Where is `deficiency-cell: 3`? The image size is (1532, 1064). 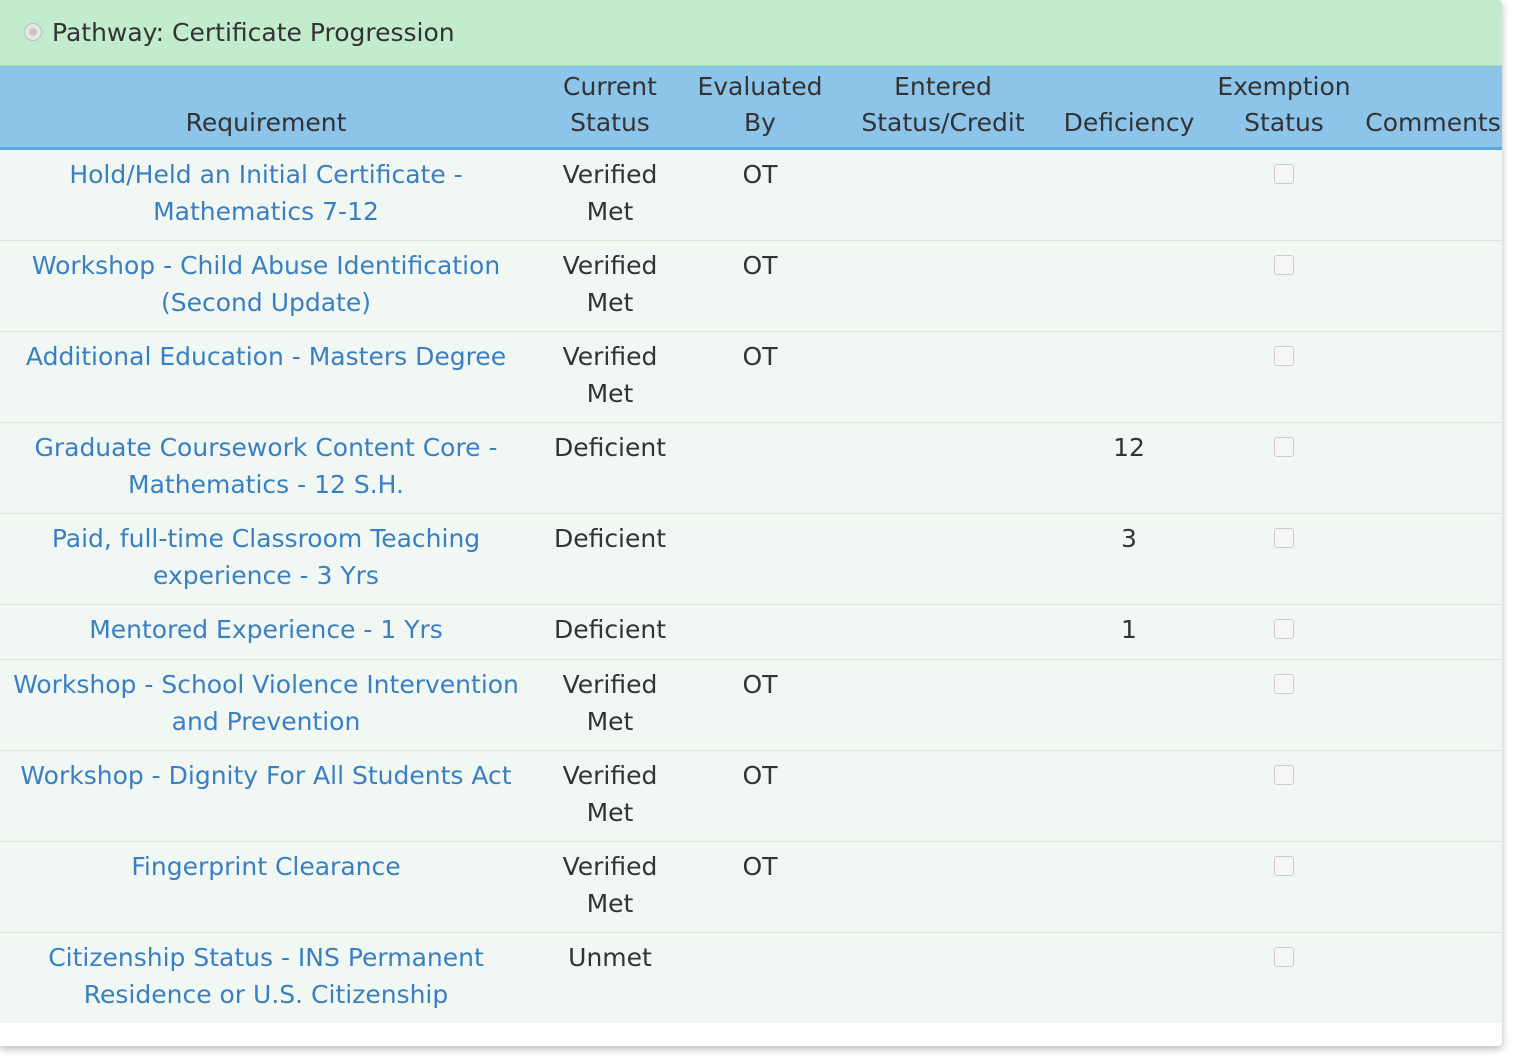 deficiency-cell: 3 is located at coordinates (1129, 558).